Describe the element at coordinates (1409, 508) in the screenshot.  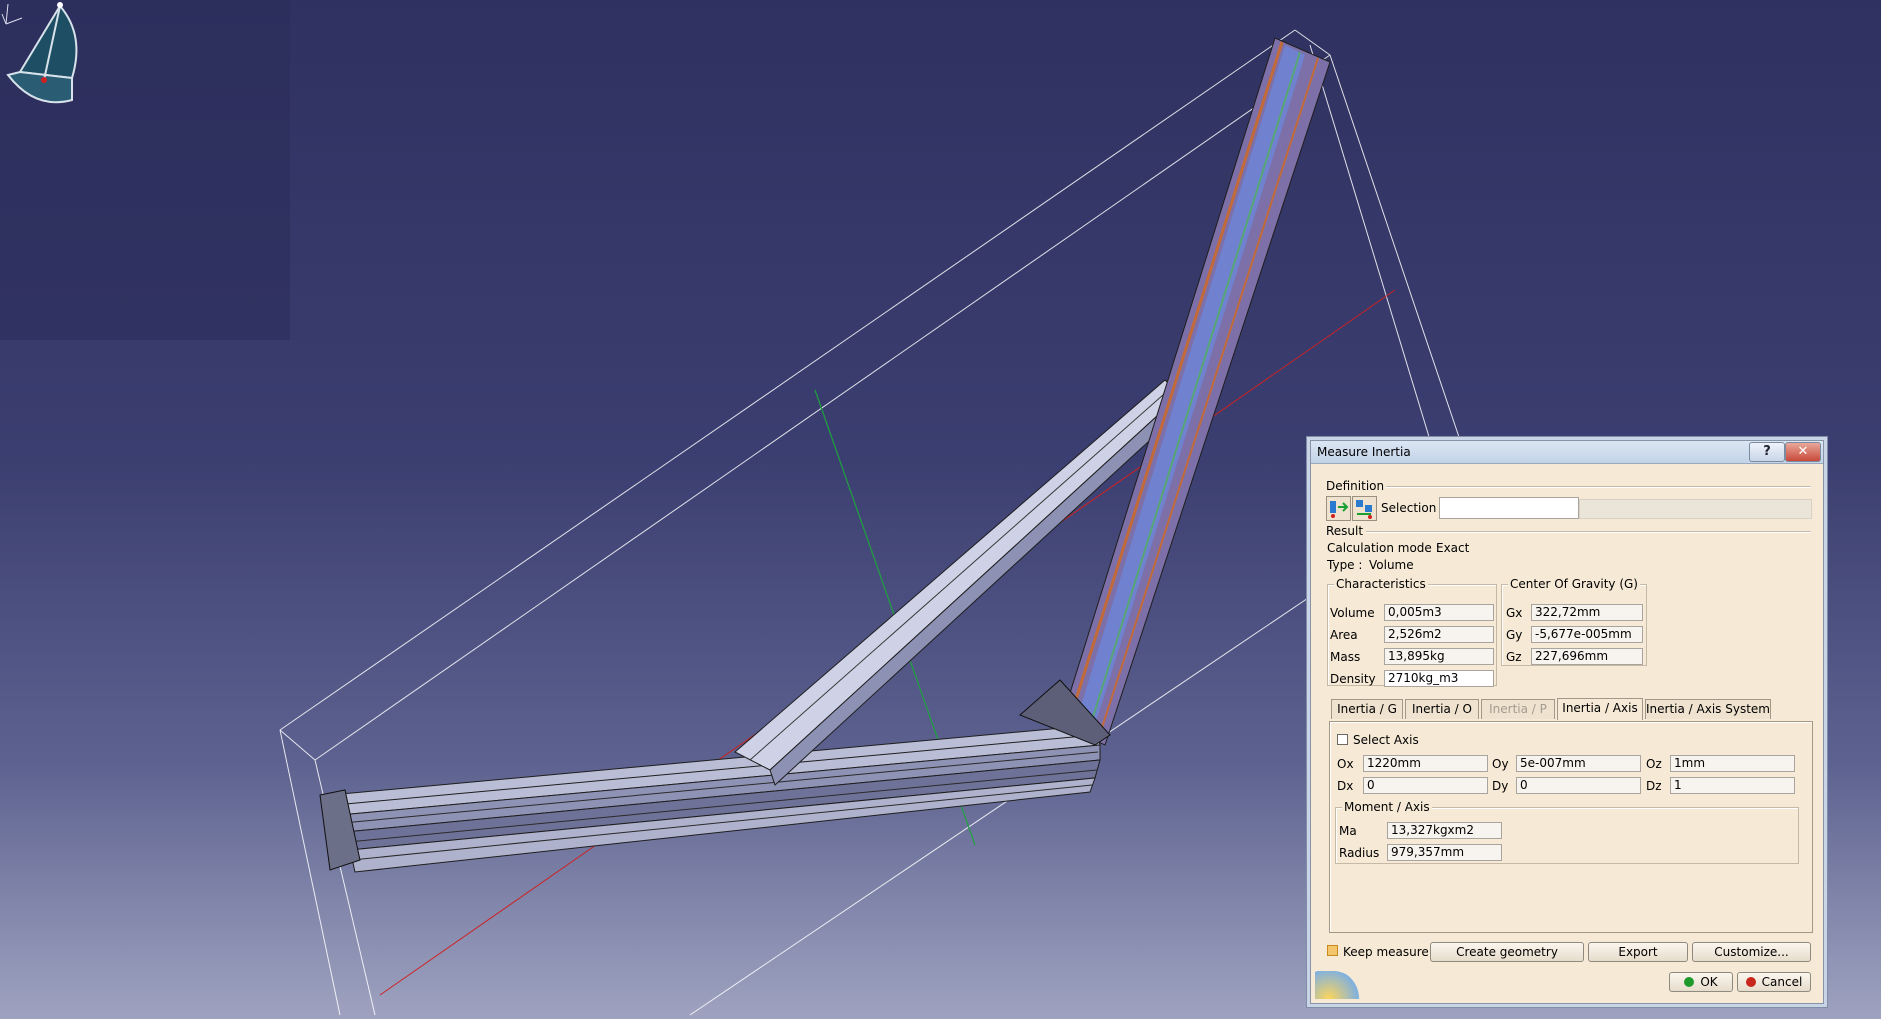
I see `selection-label: Selection` at that location.